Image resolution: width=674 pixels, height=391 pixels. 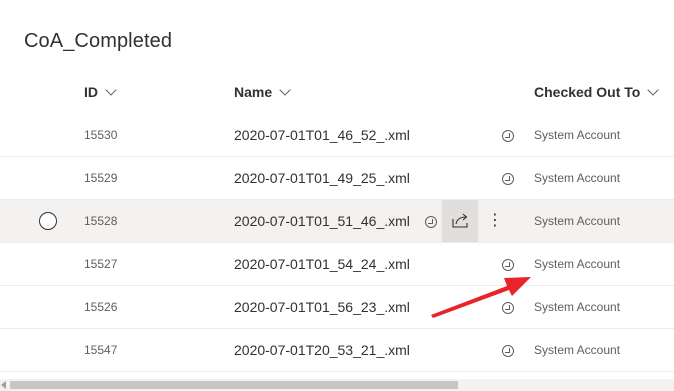 I want to click on more-options-button: ⋮, so click(x=495, y=221).